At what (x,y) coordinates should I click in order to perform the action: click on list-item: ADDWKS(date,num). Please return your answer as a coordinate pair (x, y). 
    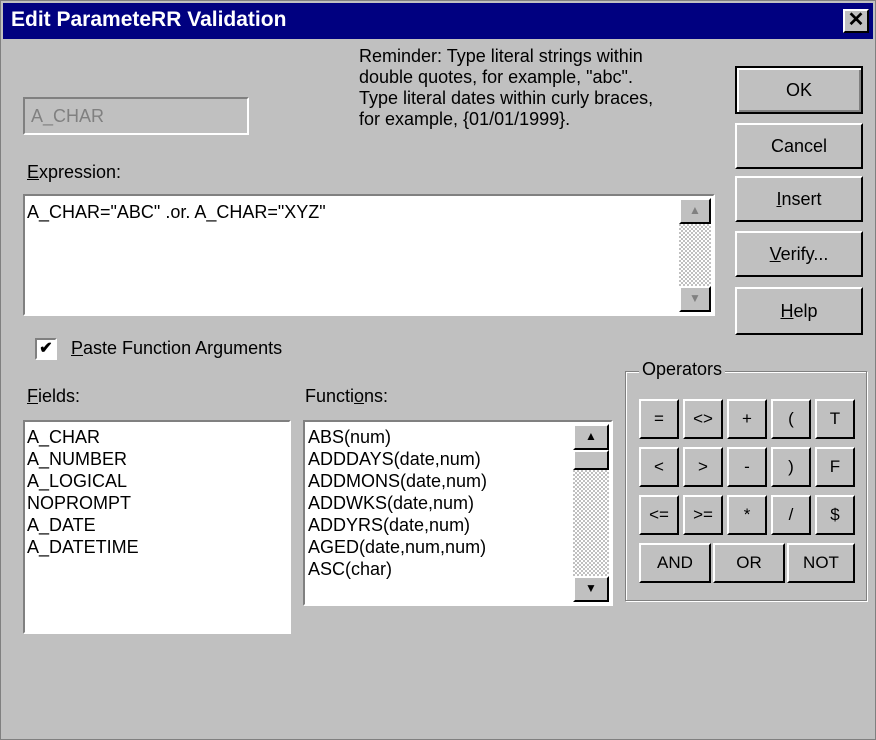
    Looking at the image, I should click on (397, 503).